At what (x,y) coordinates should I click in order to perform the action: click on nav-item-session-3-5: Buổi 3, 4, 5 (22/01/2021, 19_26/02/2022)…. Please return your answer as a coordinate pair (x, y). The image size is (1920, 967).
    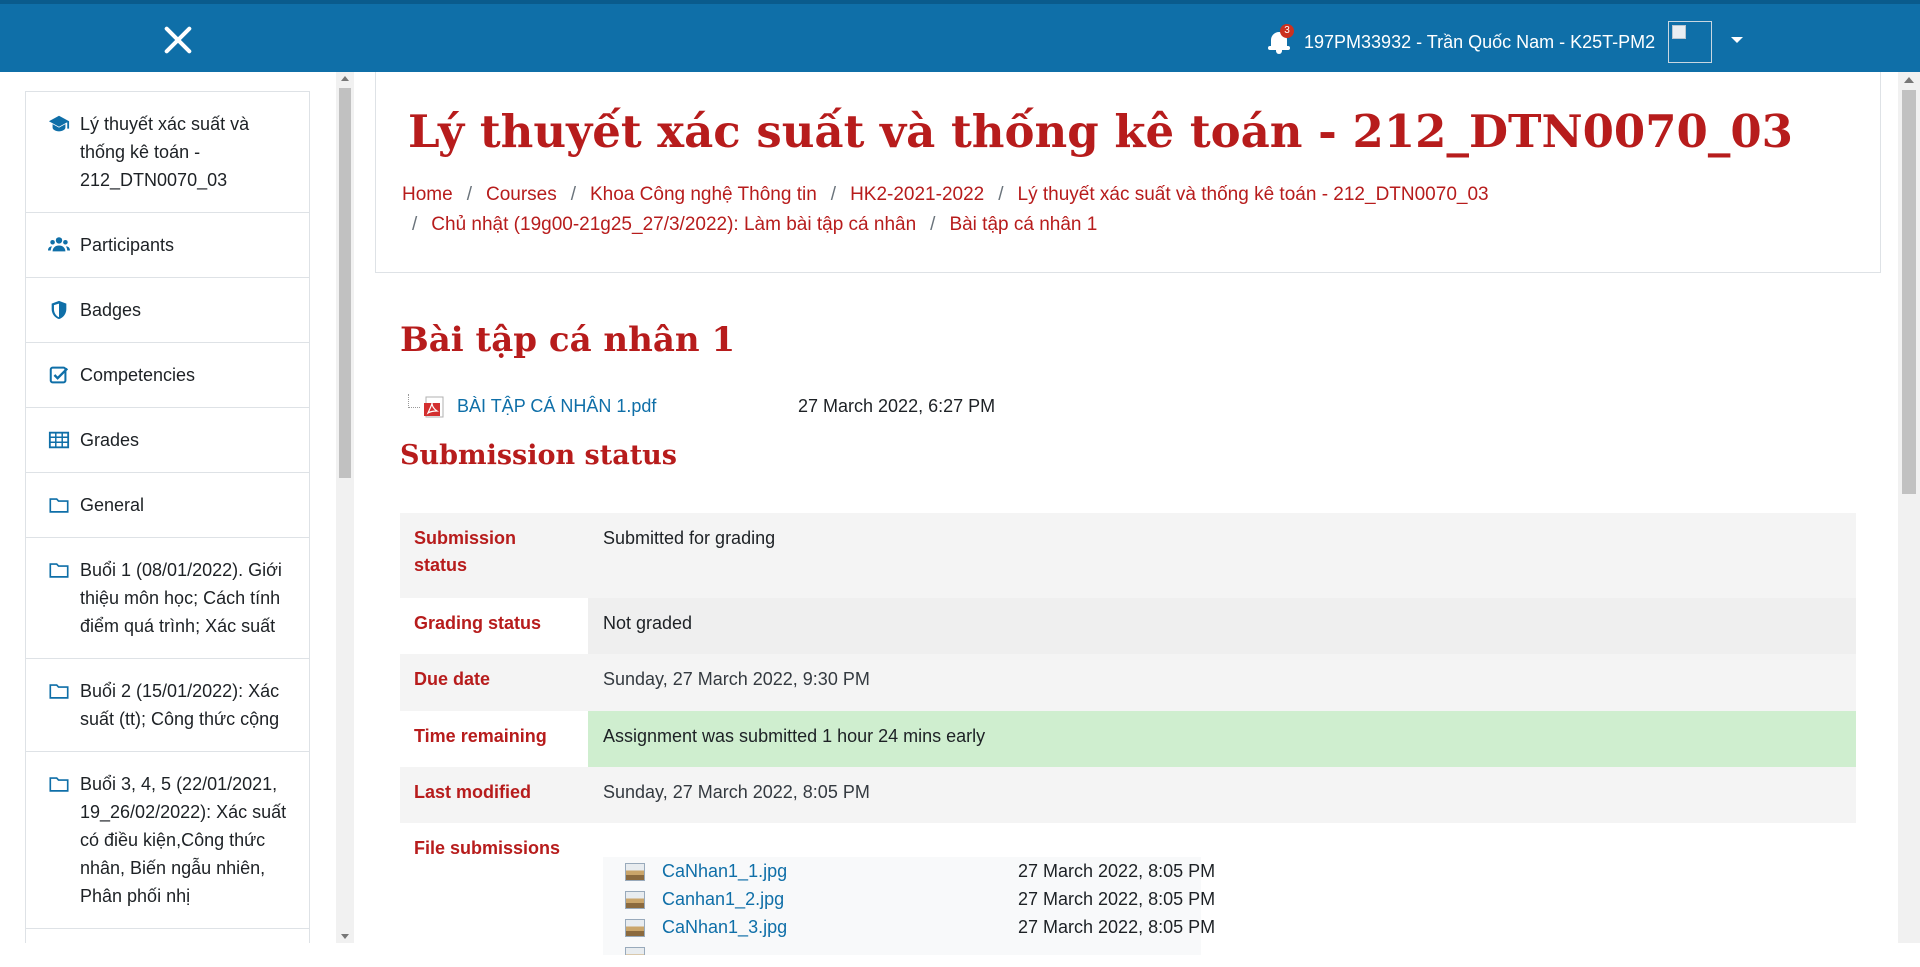
    Looking at the image, I should click on (167, 840).